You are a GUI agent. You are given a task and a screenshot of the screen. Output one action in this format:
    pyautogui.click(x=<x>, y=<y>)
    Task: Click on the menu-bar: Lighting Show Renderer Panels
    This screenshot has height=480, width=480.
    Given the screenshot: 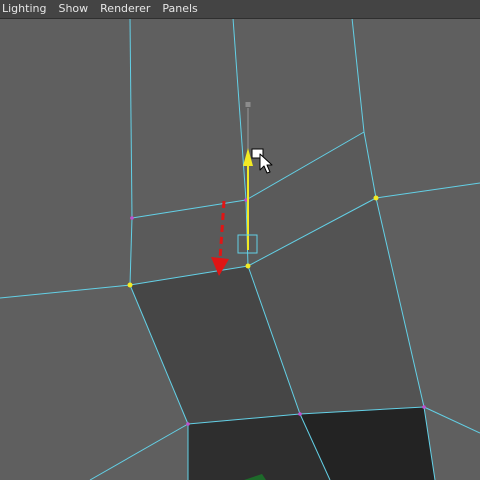 What is the action you would take?
    pyautogui.click(x=240, y=9)
    